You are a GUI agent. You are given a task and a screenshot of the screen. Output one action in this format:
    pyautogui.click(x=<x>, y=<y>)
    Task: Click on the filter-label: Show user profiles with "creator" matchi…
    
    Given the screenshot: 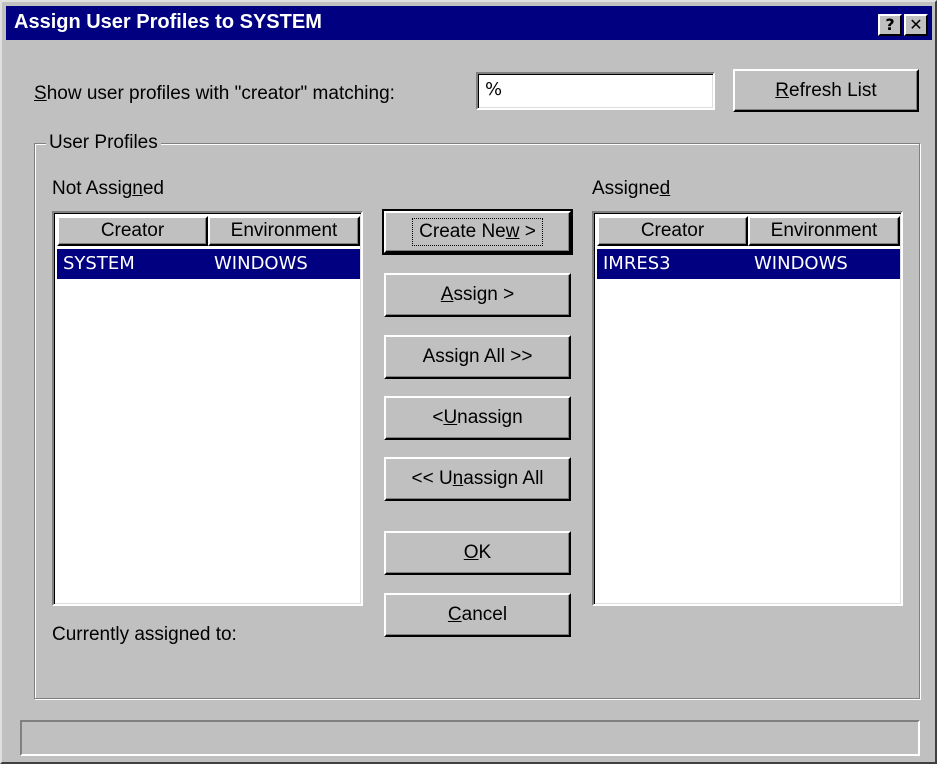 What is the action you would take?
    pyautogui.click(x=214, y=93)
    